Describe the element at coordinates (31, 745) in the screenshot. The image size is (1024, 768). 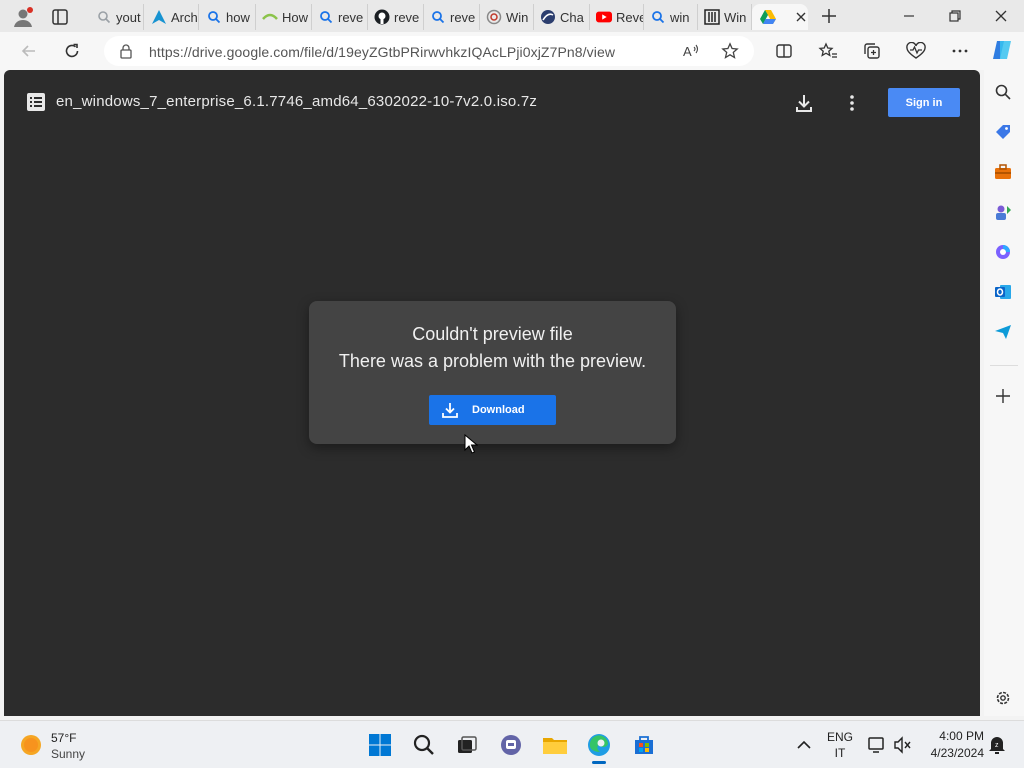
I see `sun-icon` at that location.